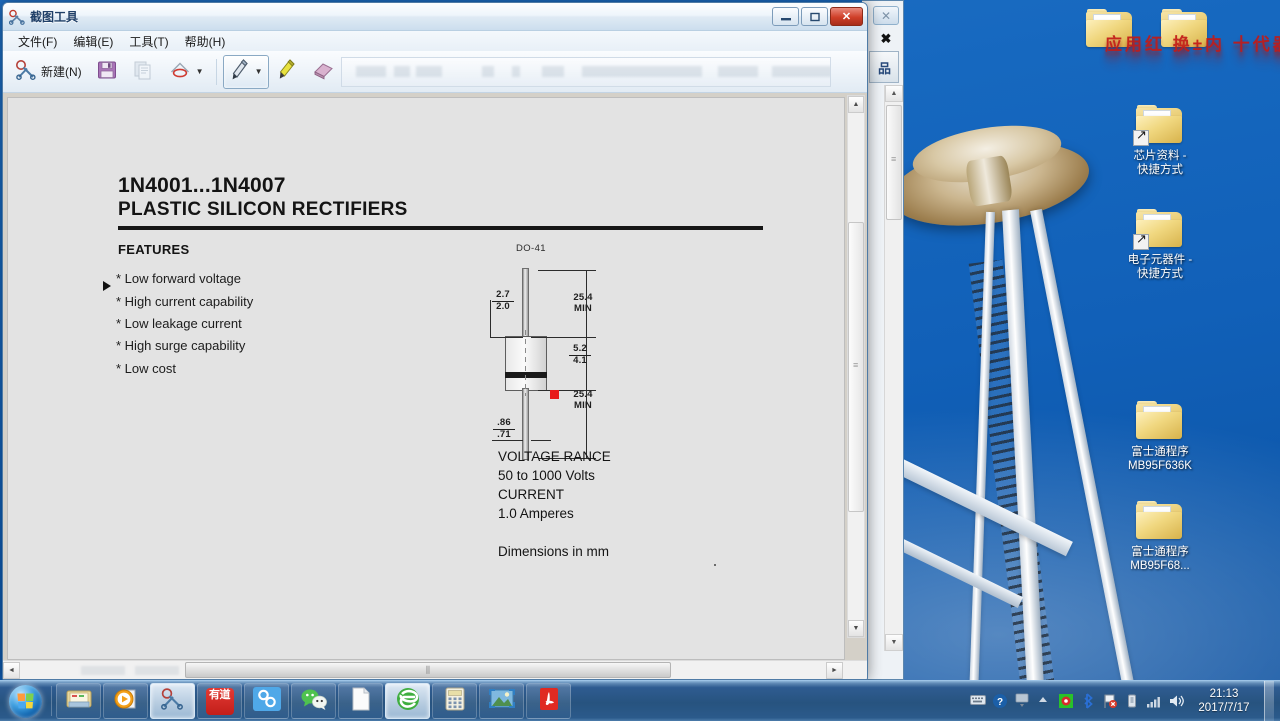 This screenshot has width=1280, height=722. I want to click on window-title: 截图工具, so click(54, 16).